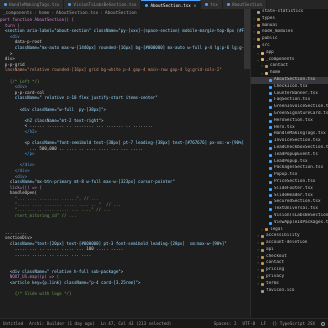  Describe the element at coordinates (289, 19) in the screenshot. I see `explorer-item: ›types` at that location.